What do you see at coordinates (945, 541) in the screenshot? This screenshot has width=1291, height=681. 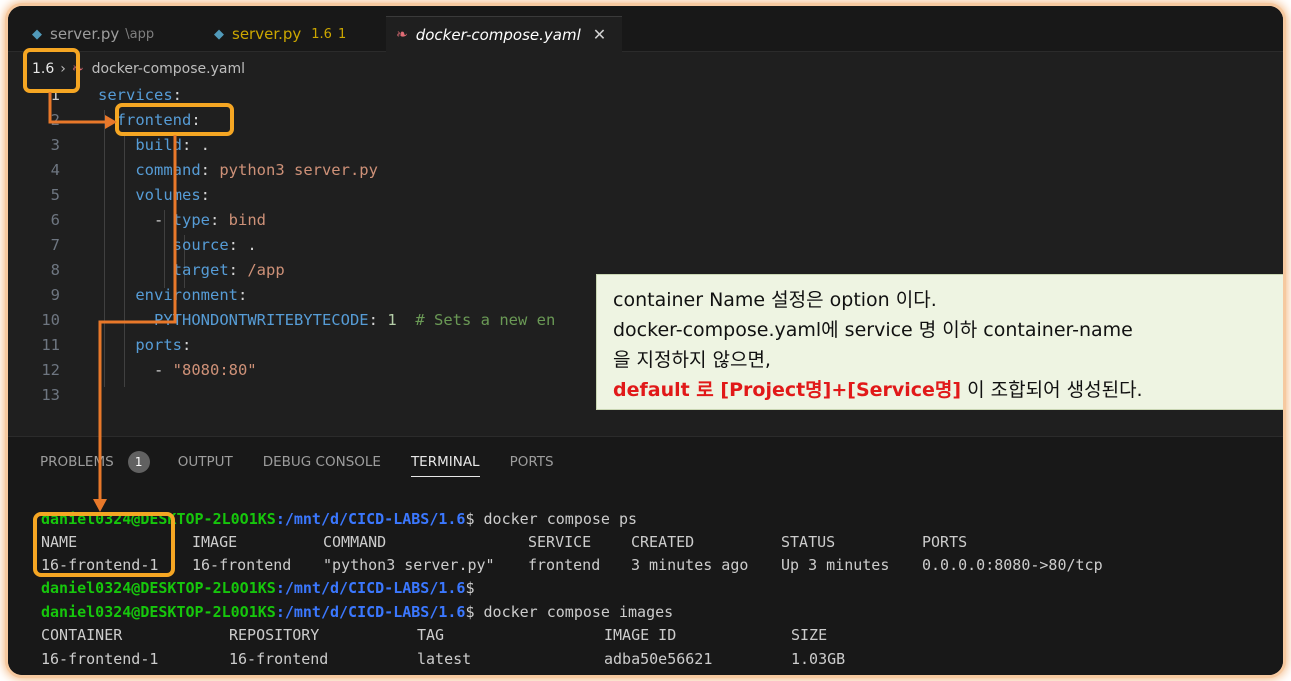 I see `ps-header-ports: PORTS` at bounding box center [945, 541].